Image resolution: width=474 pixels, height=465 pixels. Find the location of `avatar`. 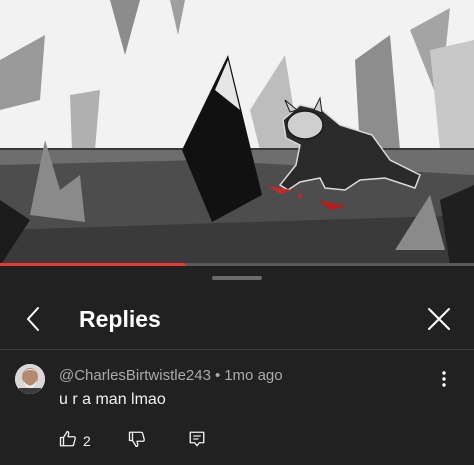

avatar is located at coordinates (30, 379).